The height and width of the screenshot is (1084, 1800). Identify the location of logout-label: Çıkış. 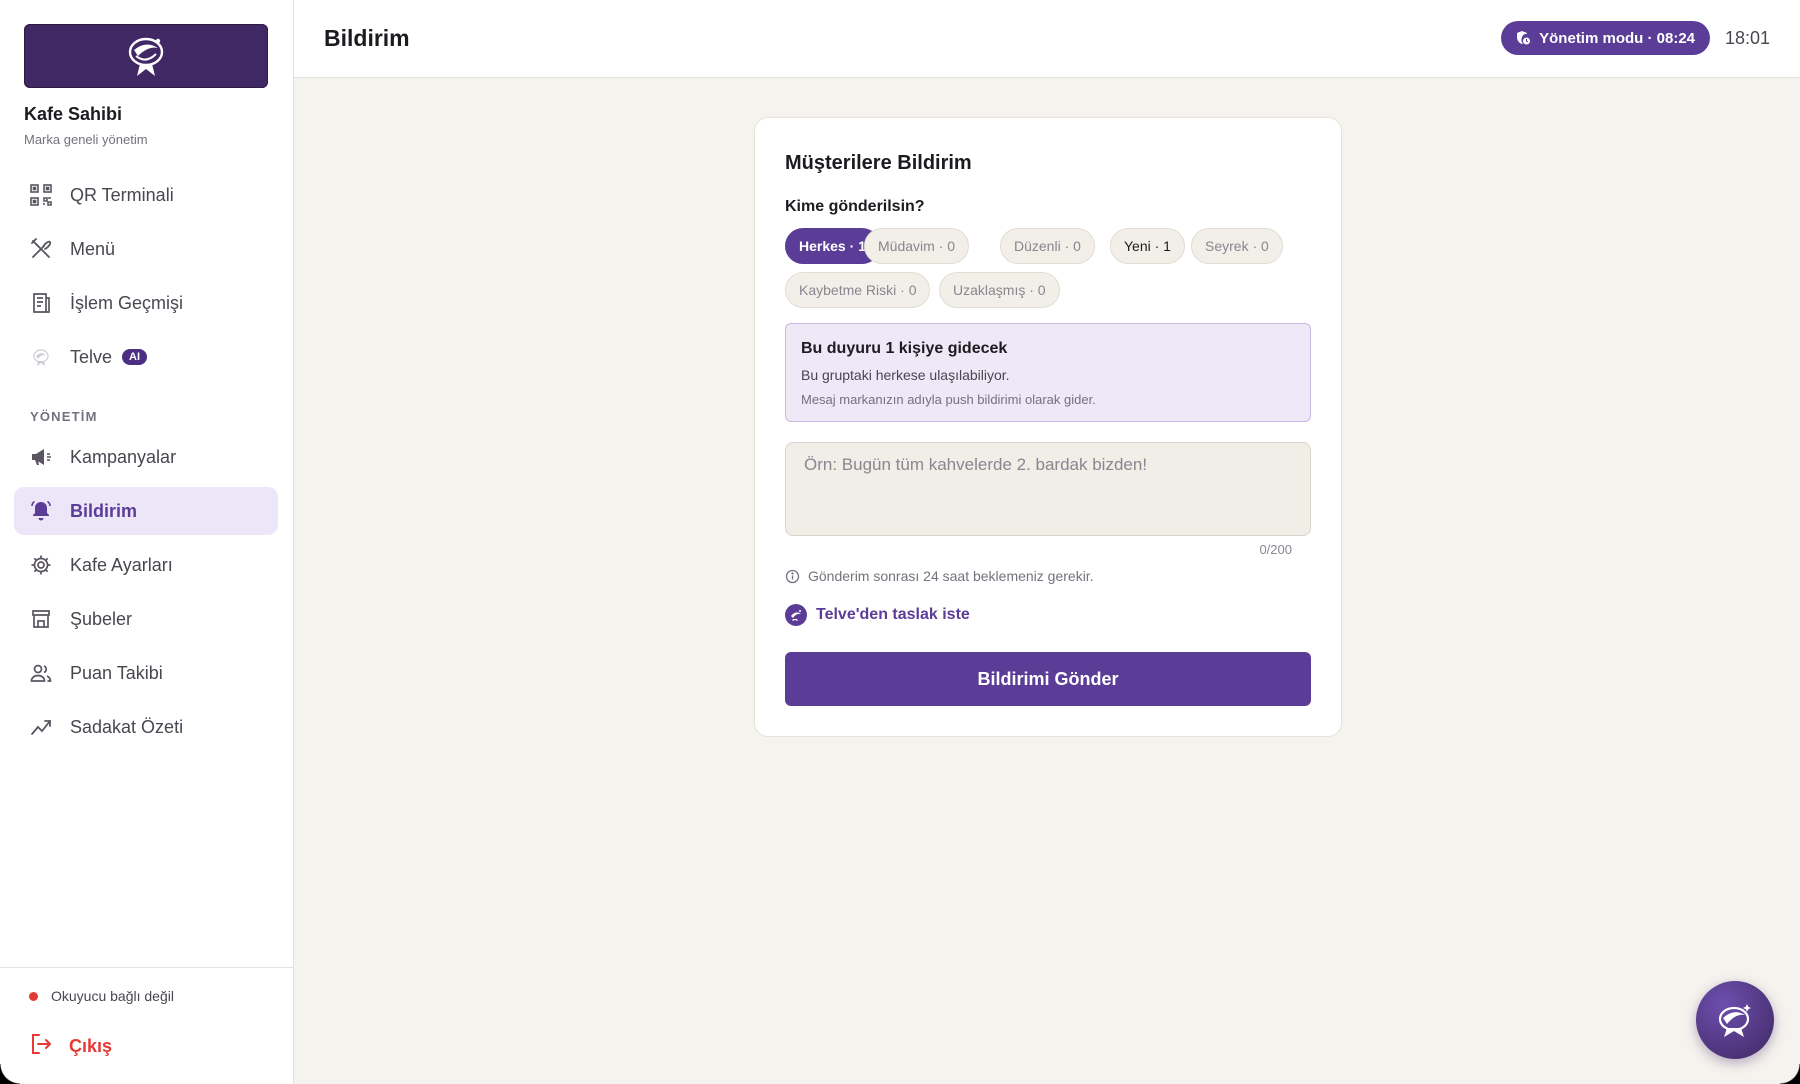
(91, 1046).